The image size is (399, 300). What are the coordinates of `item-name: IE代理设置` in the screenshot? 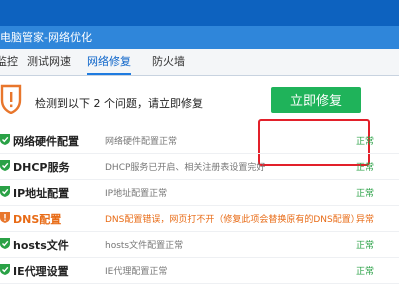 It's located at (41, 271).